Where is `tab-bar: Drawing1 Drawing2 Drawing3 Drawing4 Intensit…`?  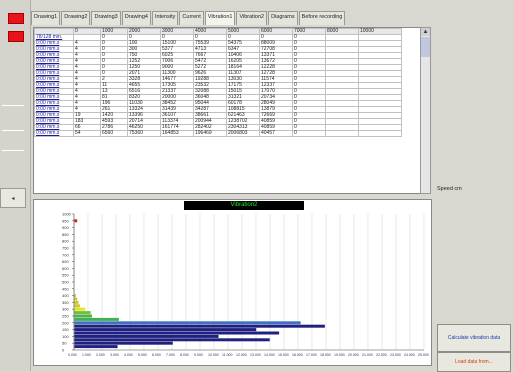 tab-bar: Drawing1 Drawing2 Drawing3 Drawing4 Intensit… is located at coordinates (232, 18).